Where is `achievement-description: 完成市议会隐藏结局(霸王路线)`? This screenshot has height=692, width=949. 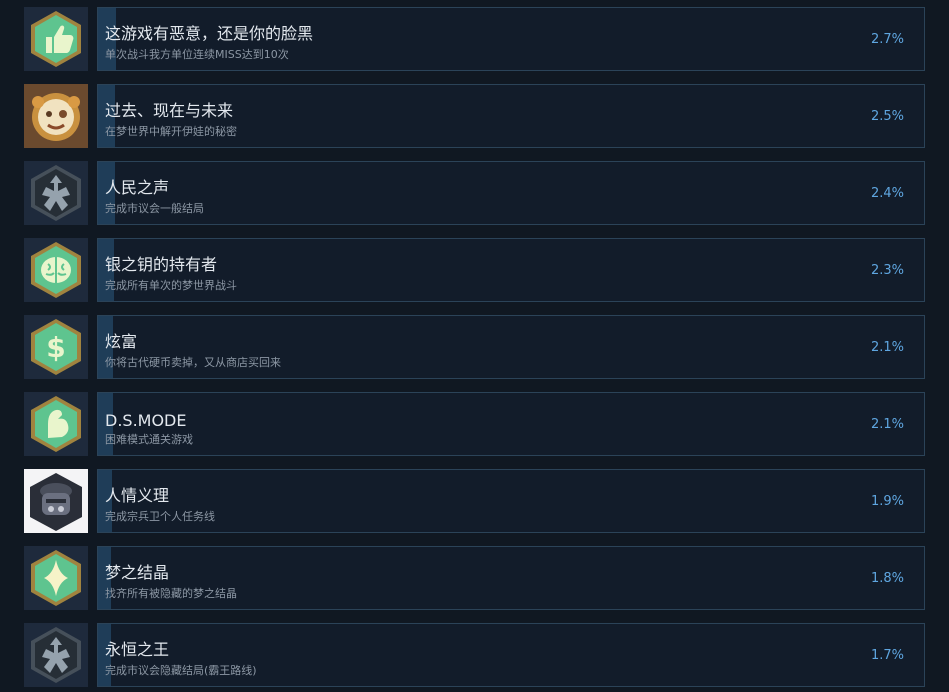
achievement-description: 完成市议会隐藏结局(霸王路线) is located at coordinates (181, 670).